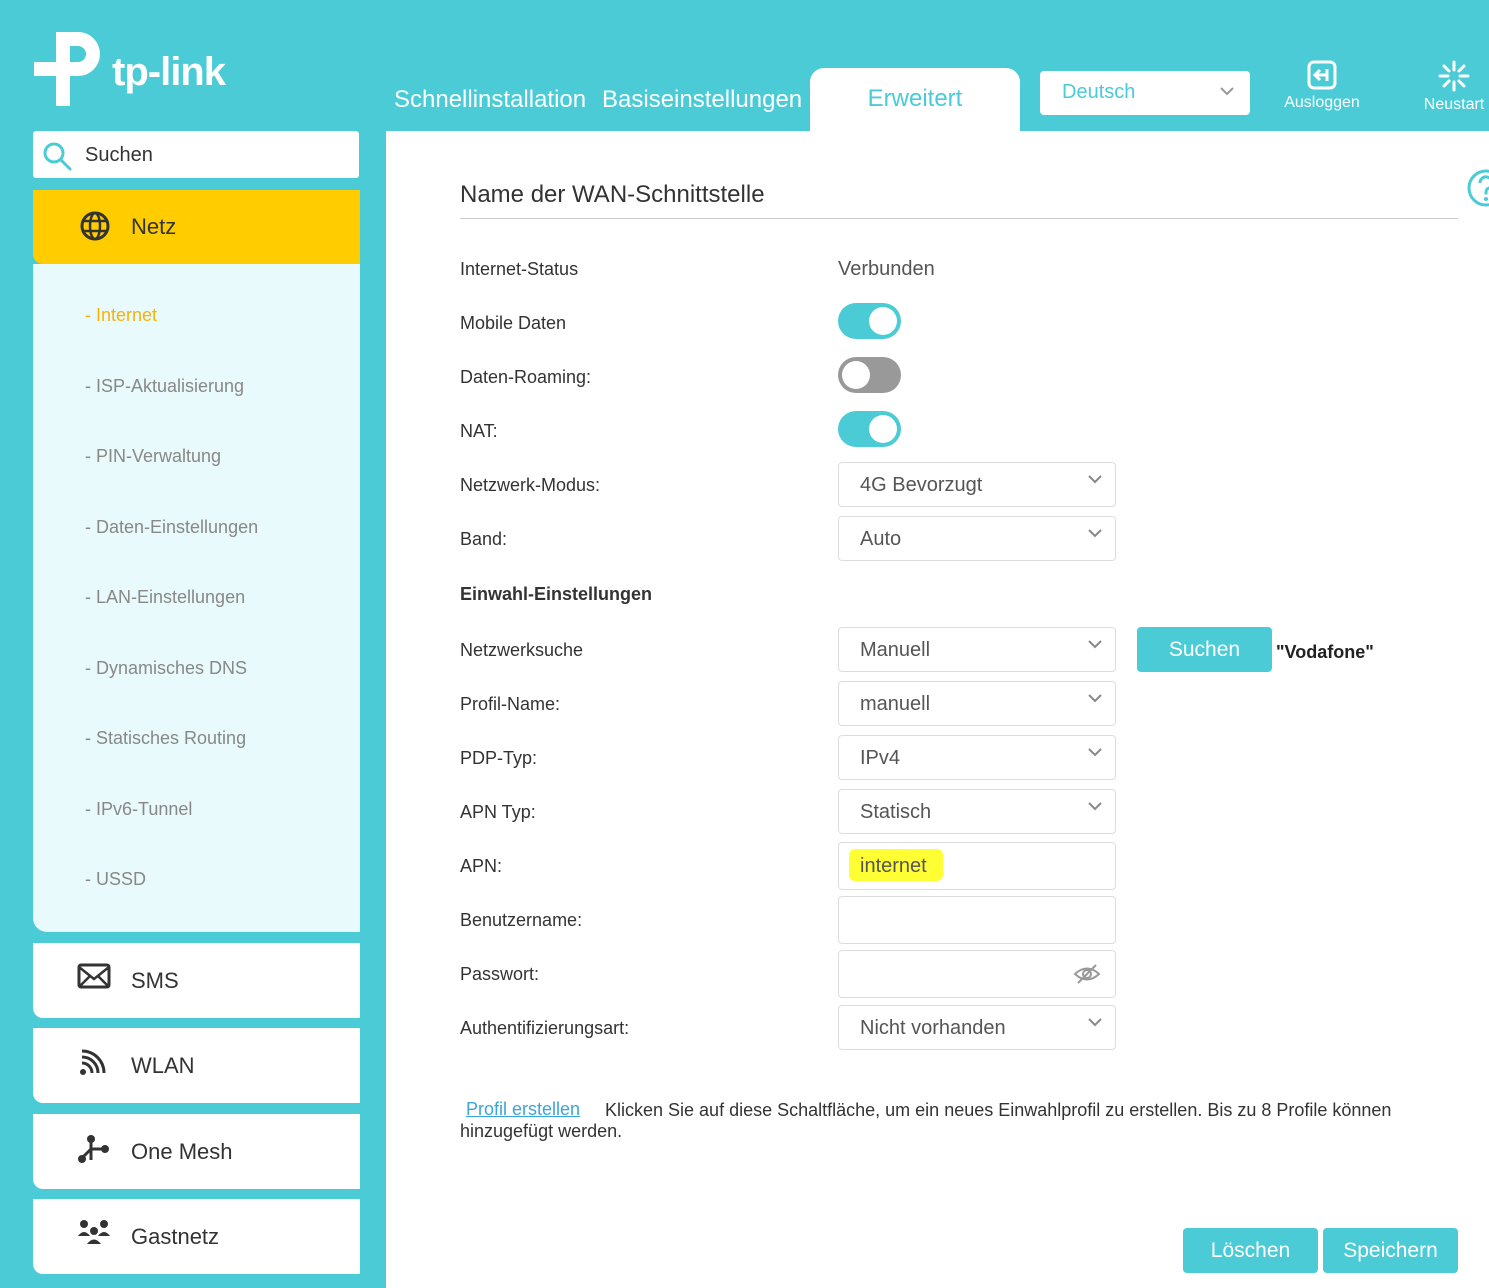  Describe the element at coordinates (484, 539) in the screenshot. I see `band-label: Band:` at that location.